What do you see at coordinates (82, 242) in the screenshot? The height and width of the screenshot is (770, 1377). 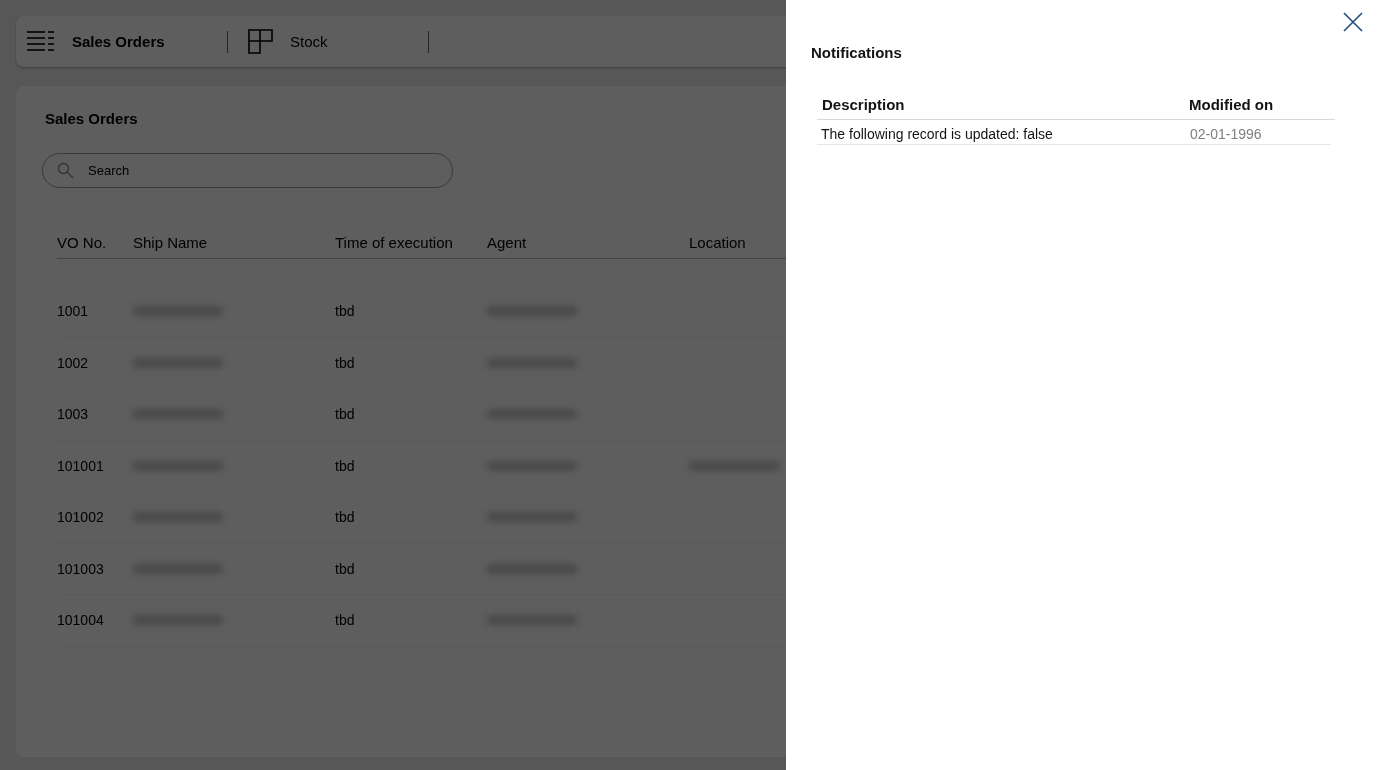 I see `column-header: VO No.` at bounding box center [82, 242].